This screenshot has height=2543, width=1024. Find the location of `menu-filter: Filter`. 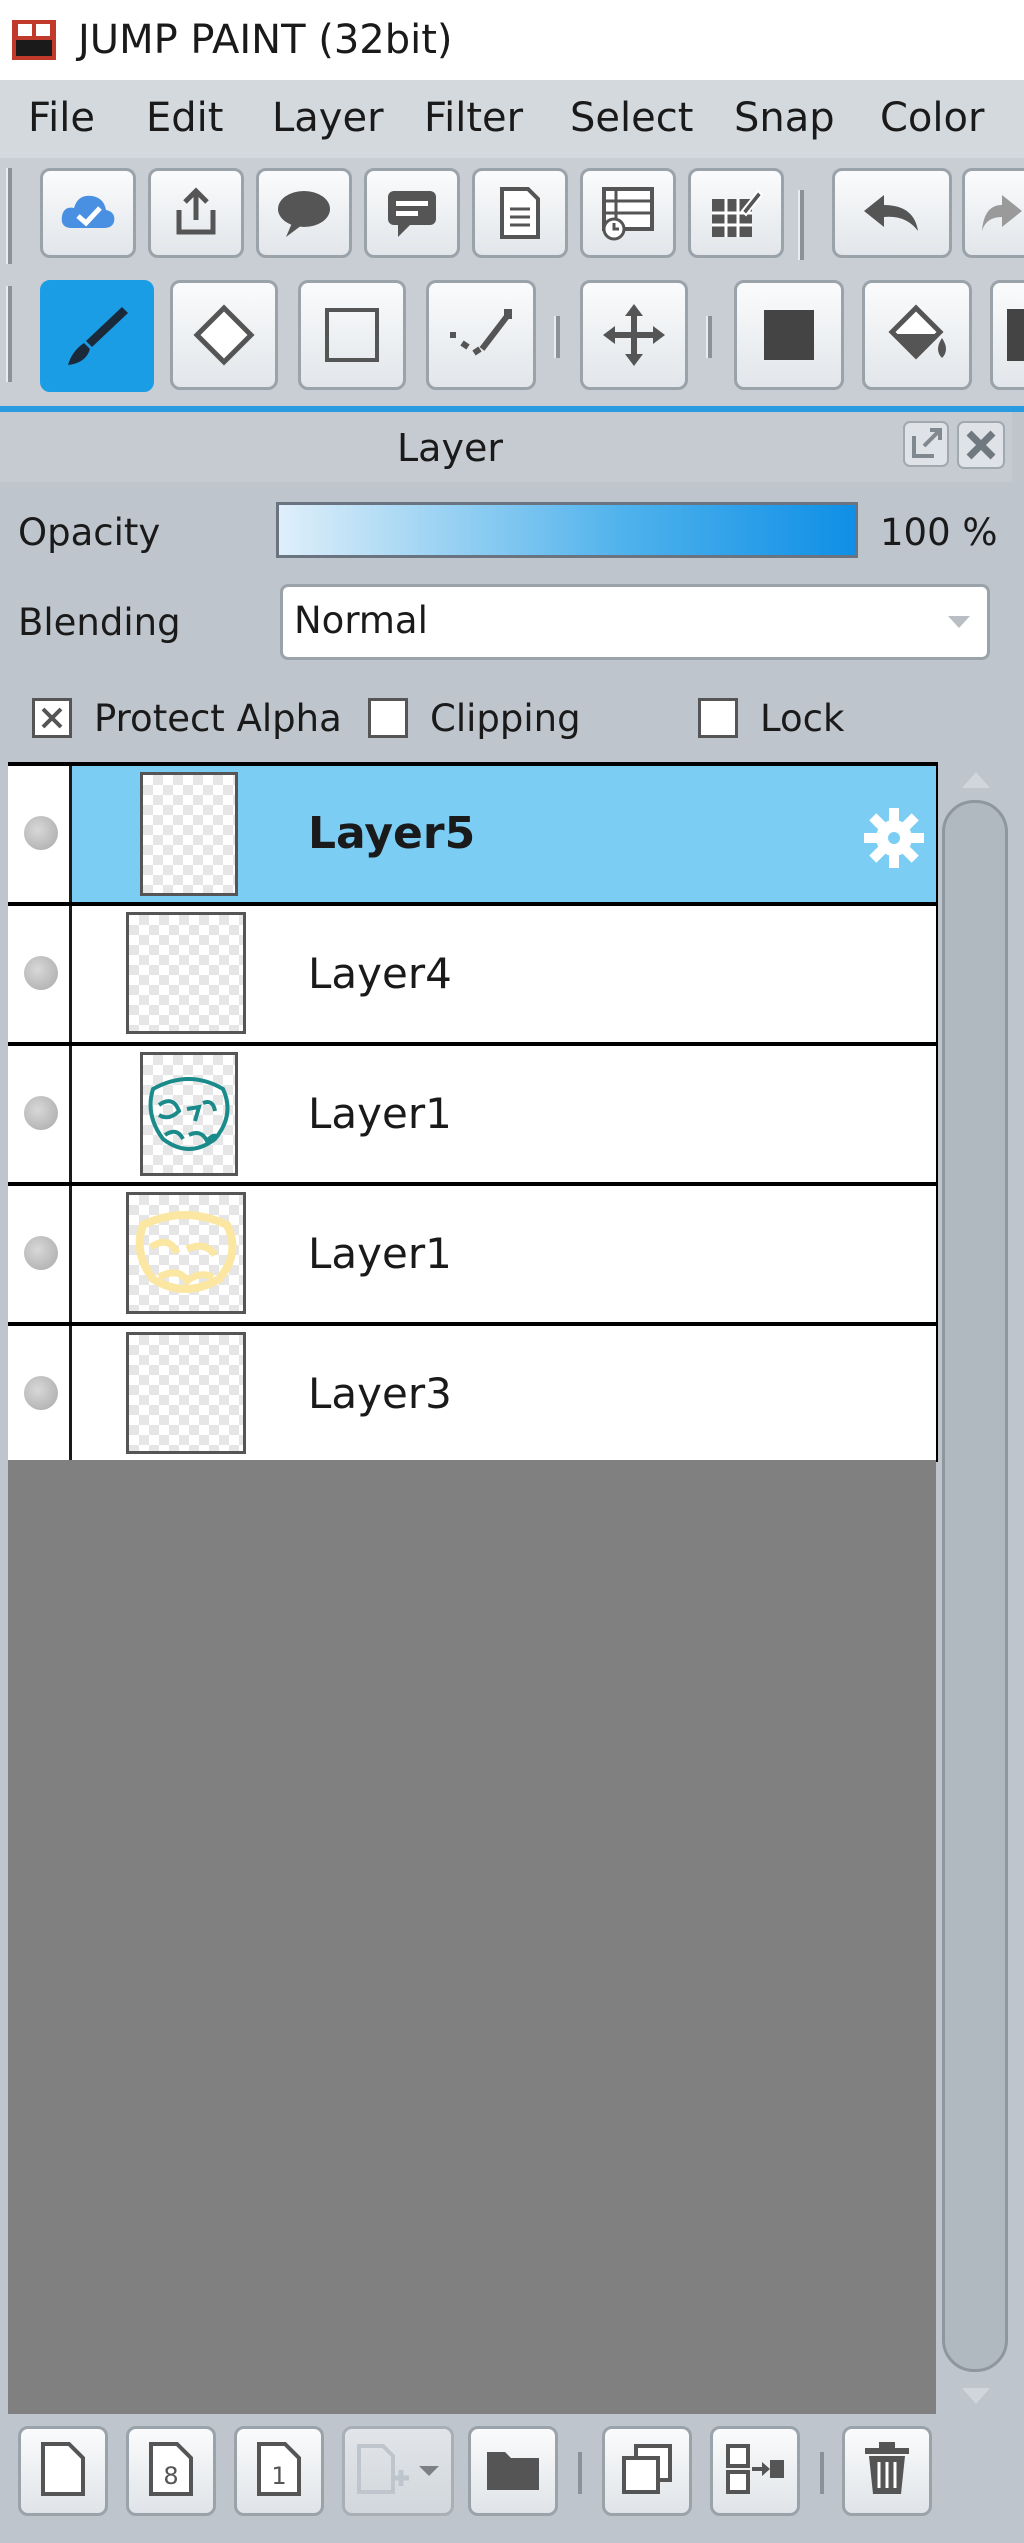

menu-filter: Filter is located at coordinates (473, 118).